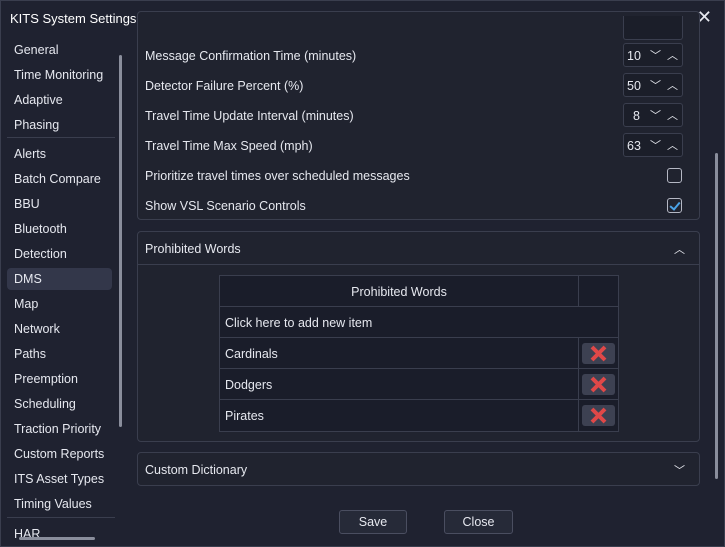  Describe the element at coordinates (478, 522) in the screenshot. I see `close-button: Close` at that location.